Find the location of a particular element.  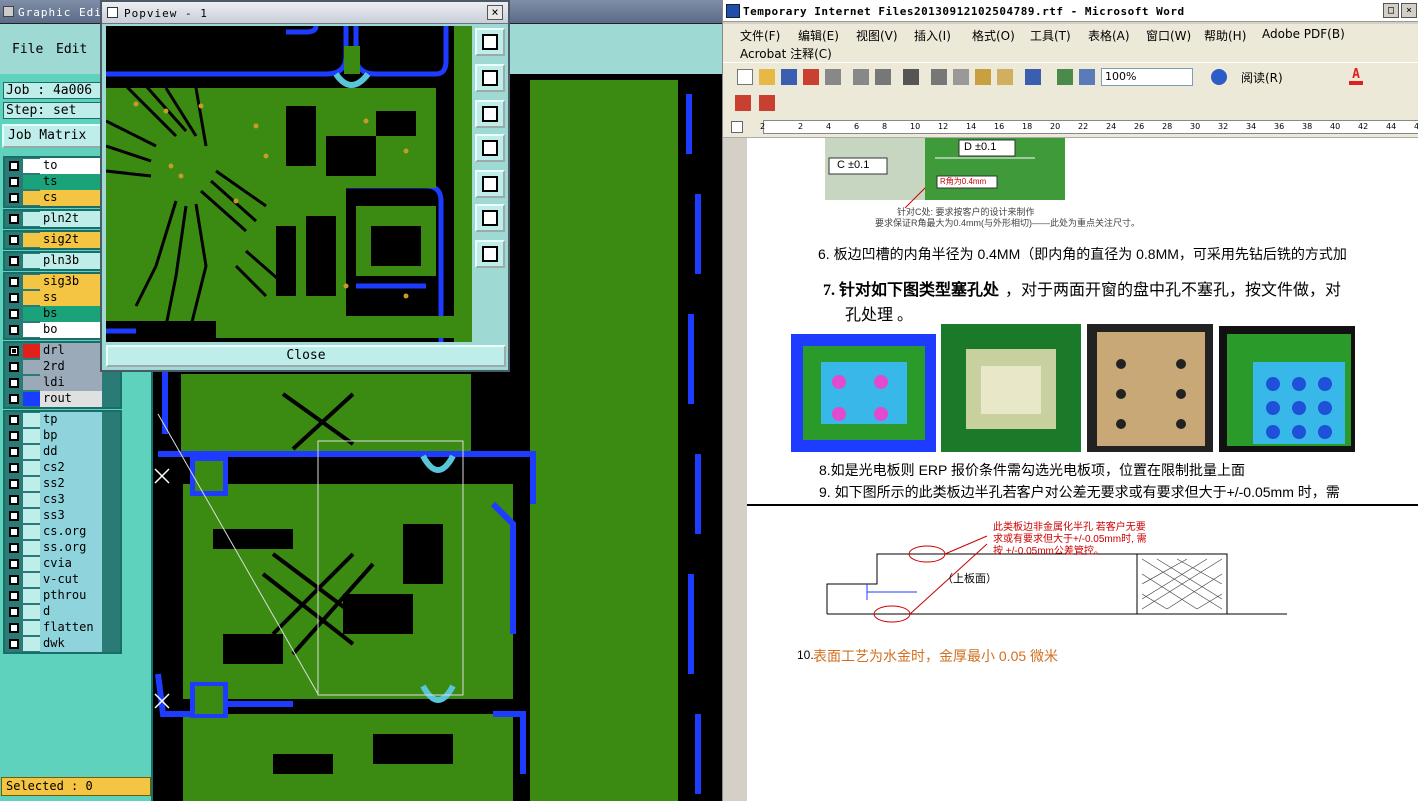

menu-view-cn: 视图(V) is located at coordinates (877, 35).